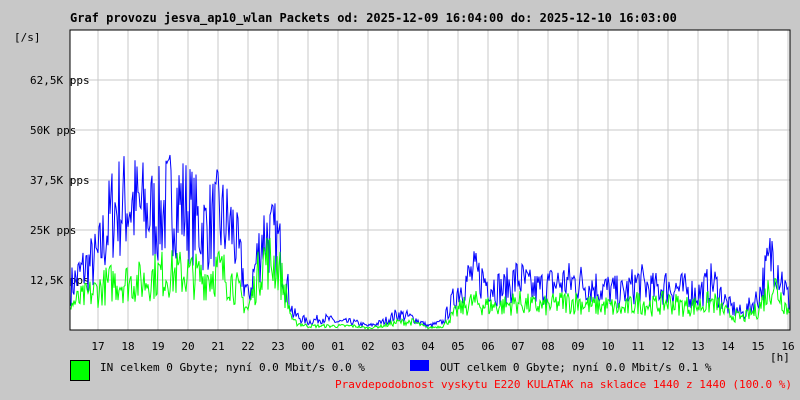  I want to click on x-tick-label: 03, so click(397, 346).